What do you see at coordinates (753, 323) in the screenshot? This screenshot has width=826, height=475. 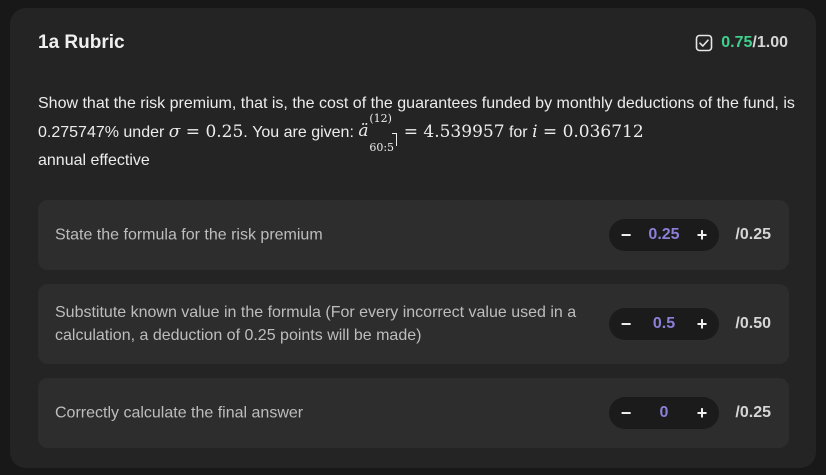 I see `criterion-max-score: /0.50` at bounding box center [753, 323].